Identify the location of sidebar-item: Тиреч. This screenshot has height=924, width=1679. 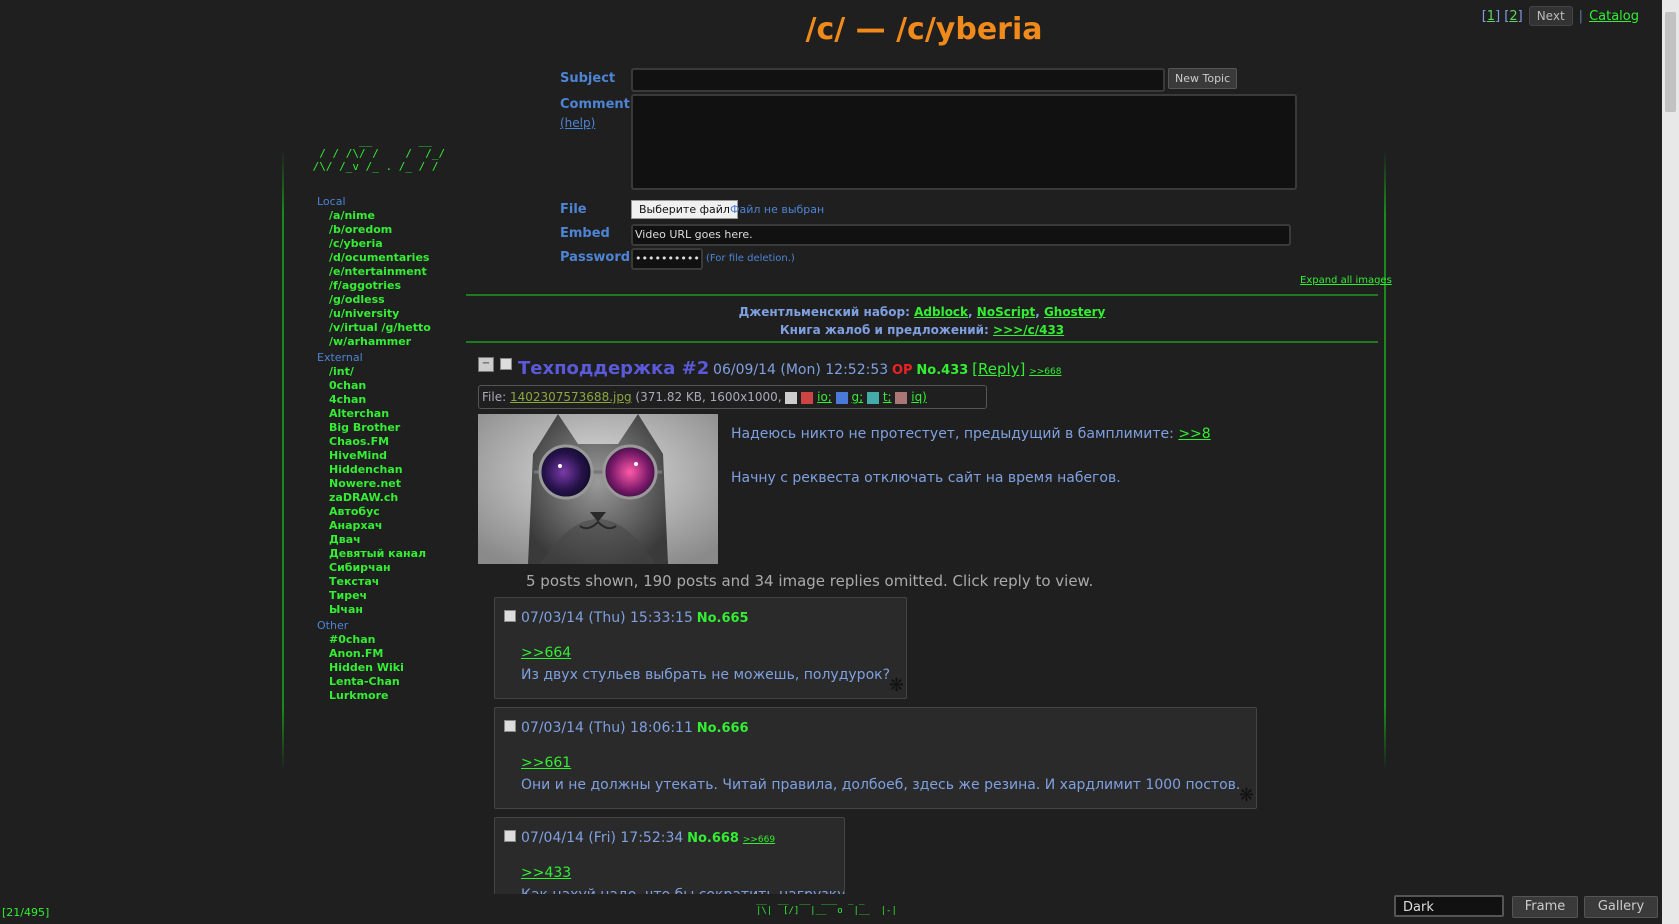
(380, 596).